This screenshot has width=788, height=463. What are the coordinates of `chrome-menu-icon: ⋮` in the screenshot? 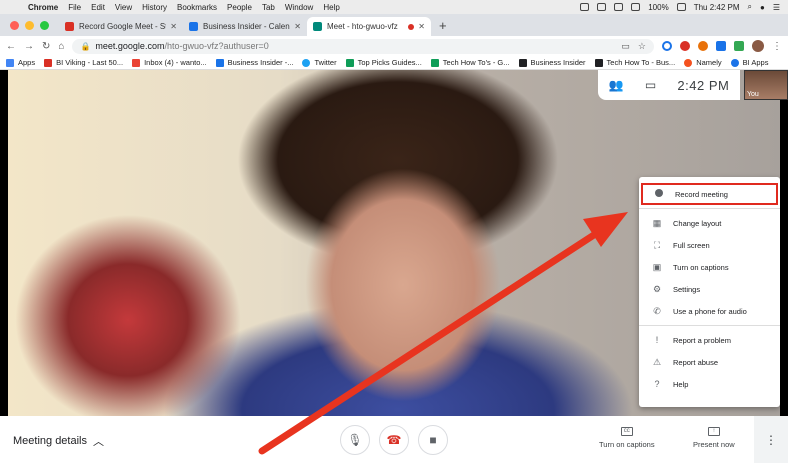 It's located at (777, 46).